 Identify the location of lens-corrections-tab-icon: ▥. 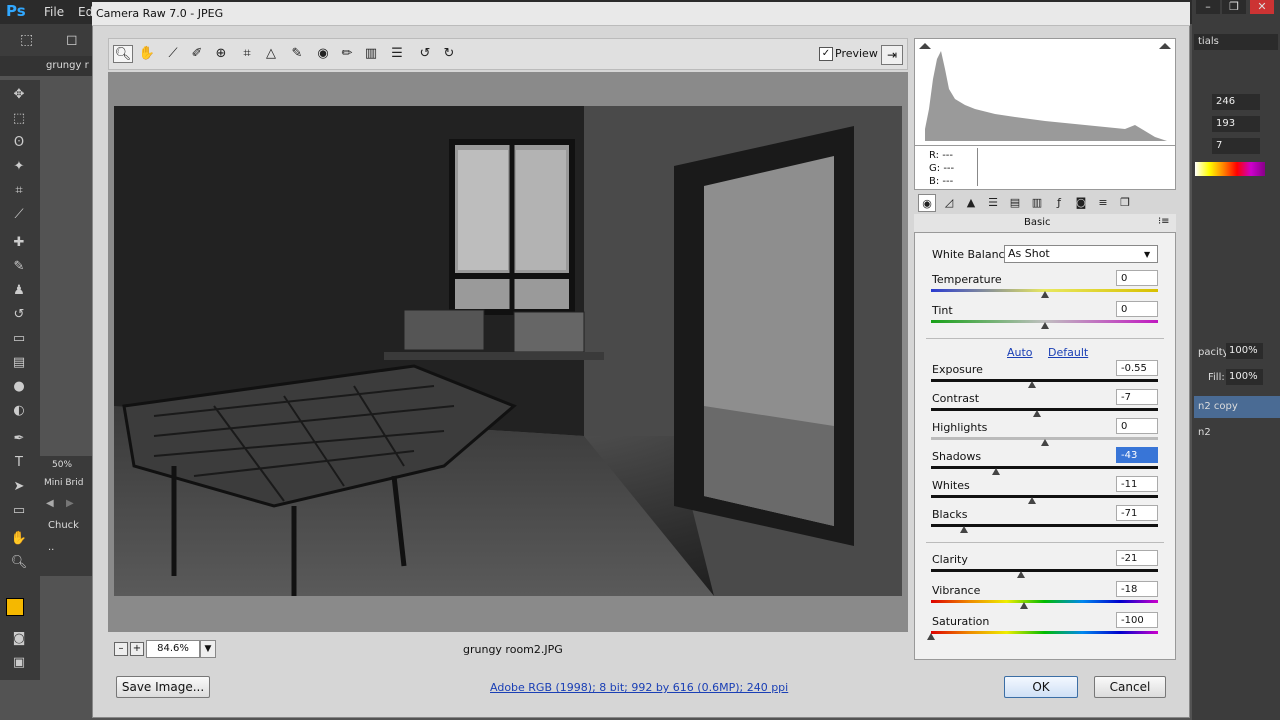
(1037, 203).